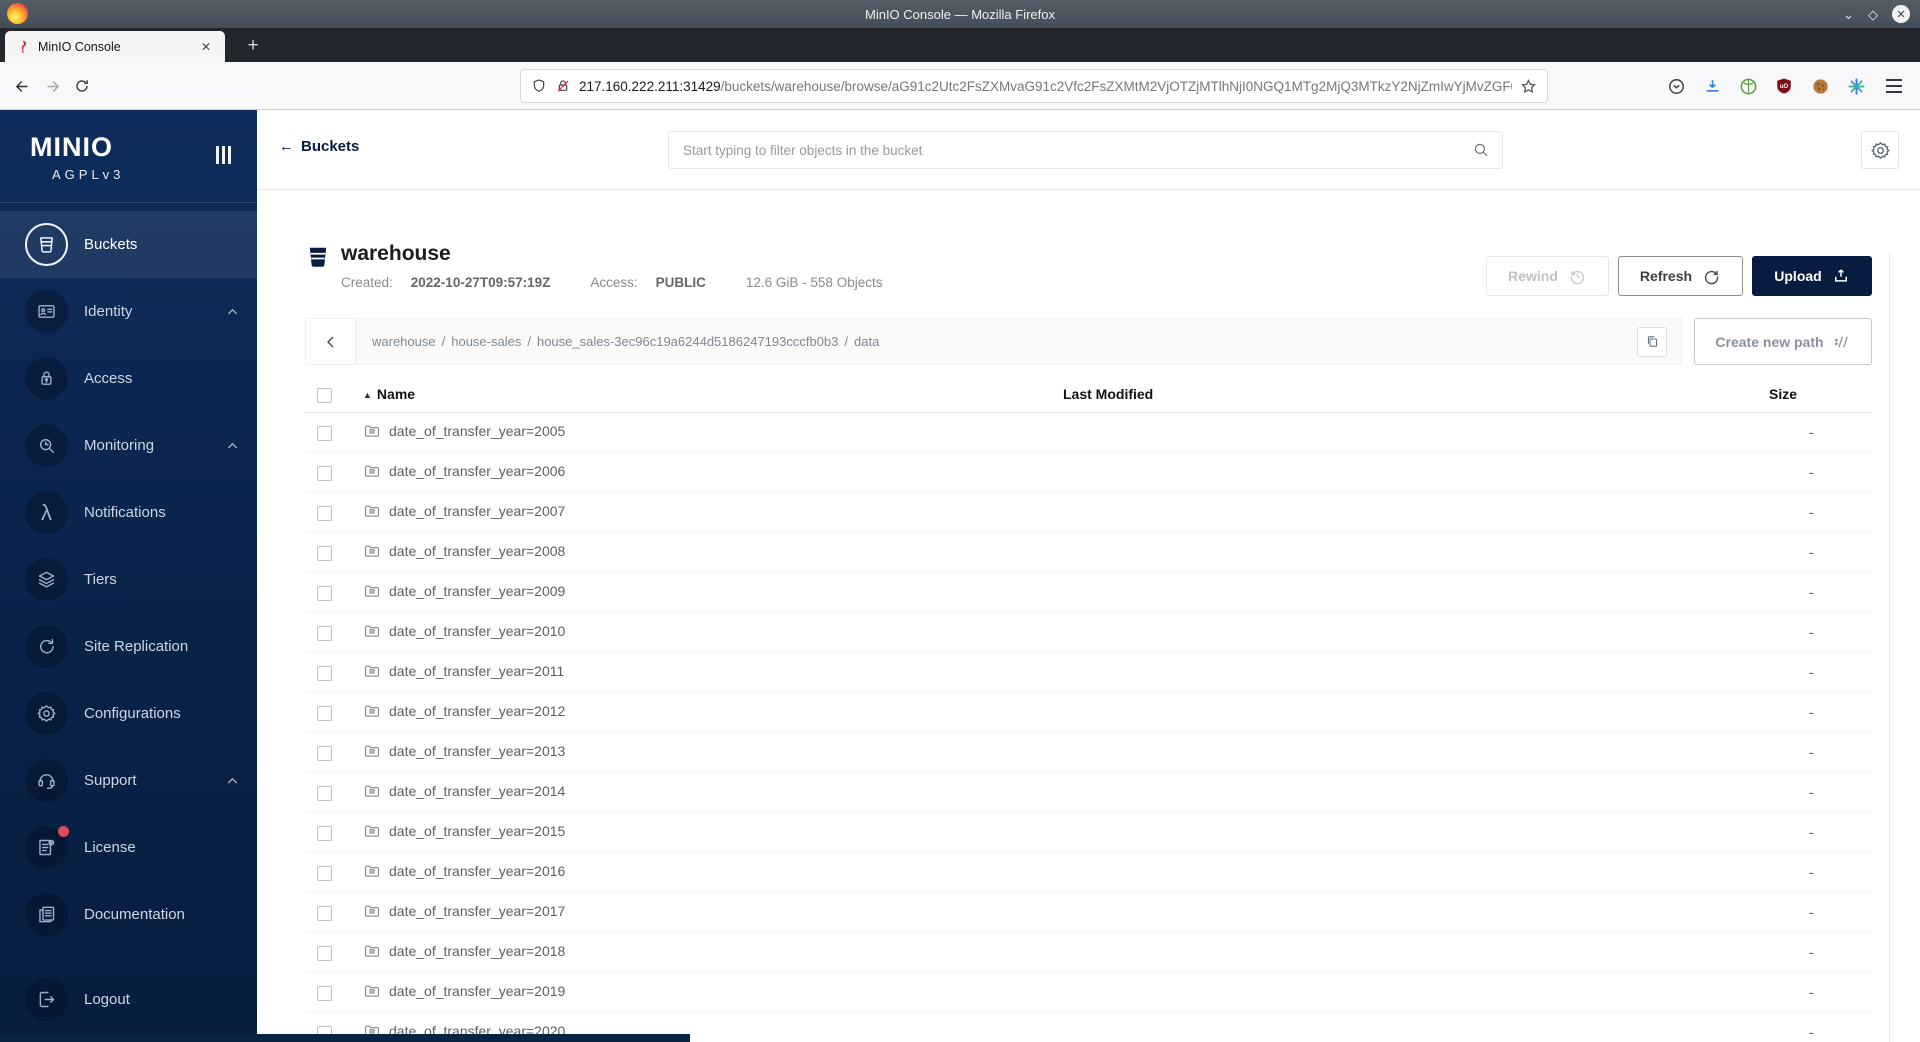 The height and width of the screenshot is (1042, 1920). What do you see at coordinates (404, 341) in the screenshot?
I see `breadcrumb-link: warehouse` at bounding box center [404, 341].